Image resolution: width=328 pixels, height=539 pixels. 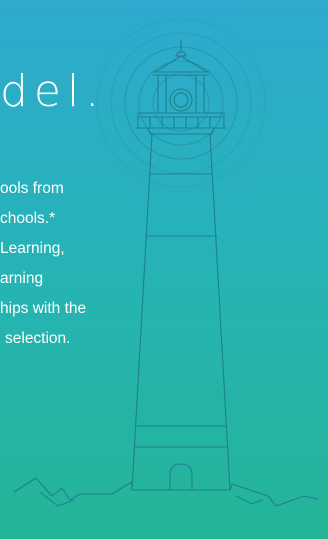 I want to click on rocky-base, so click(x=166, y=492).